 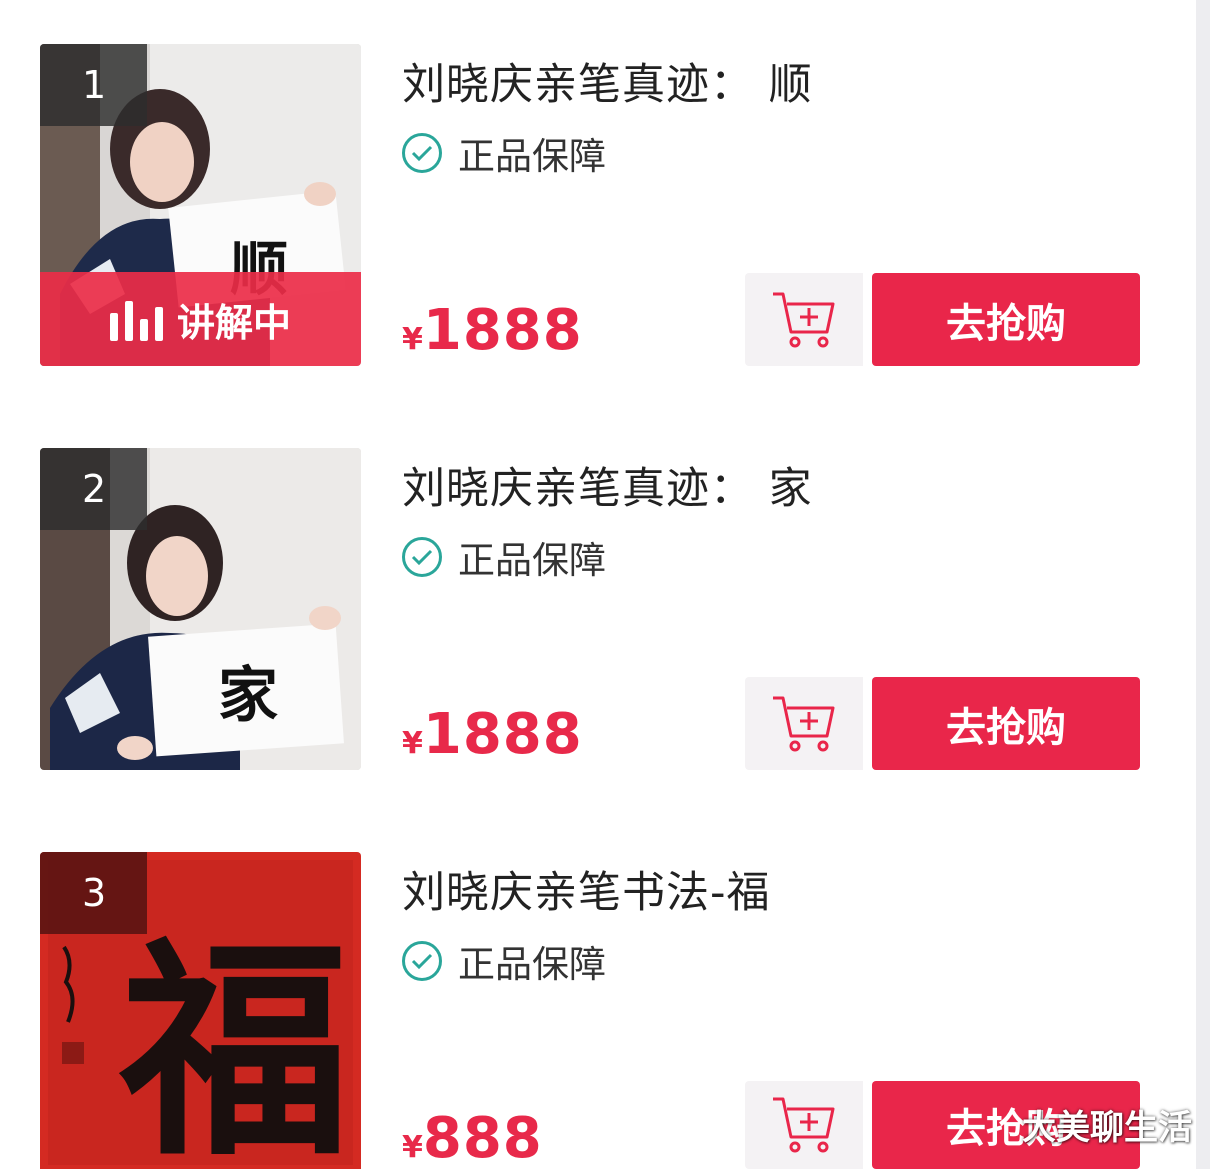 What do you see at coordinates (607, 485) in the screenshot?
I see `product-title: 刘晓庆亲笔真迹： 家` at bounding box center [607, 485].